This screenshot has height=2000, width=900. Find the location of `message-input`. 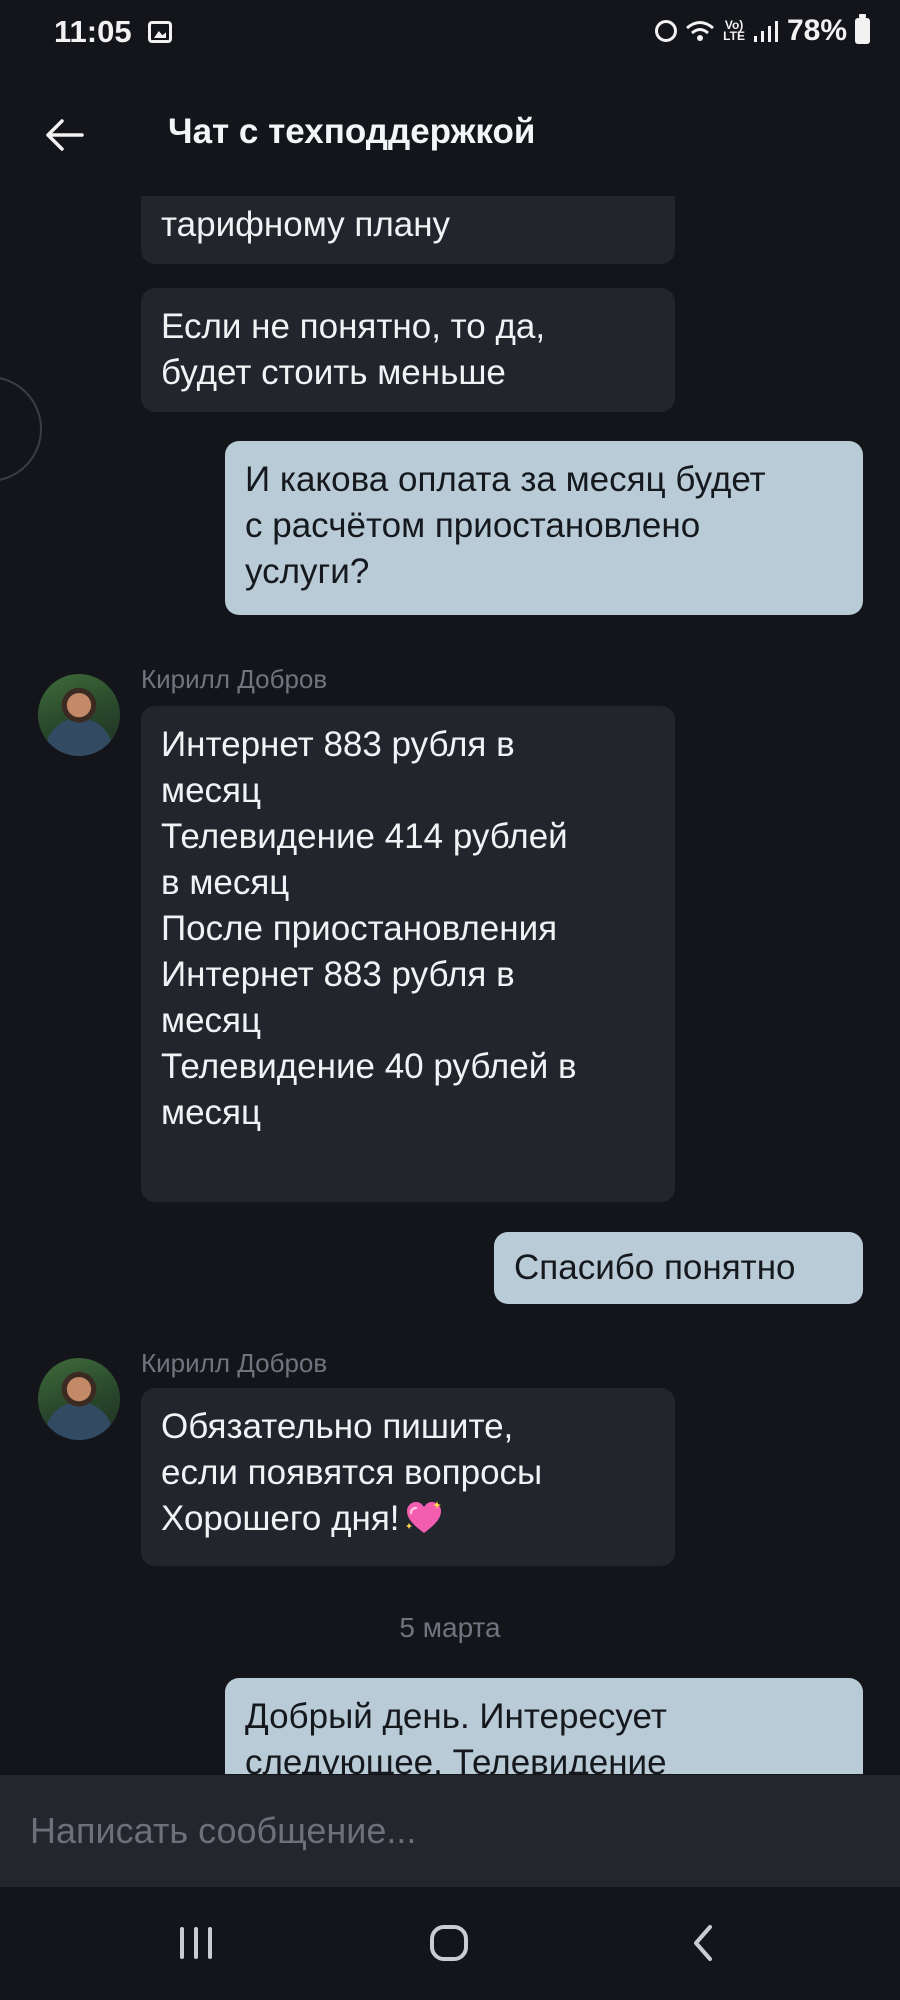

message-input is located at coordinates (450, 1831).